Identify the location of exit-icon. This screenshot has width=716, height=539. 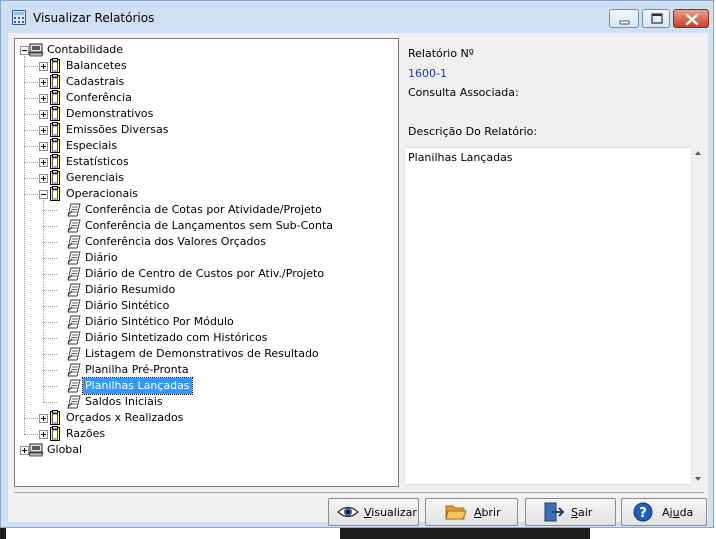
(554, 512).